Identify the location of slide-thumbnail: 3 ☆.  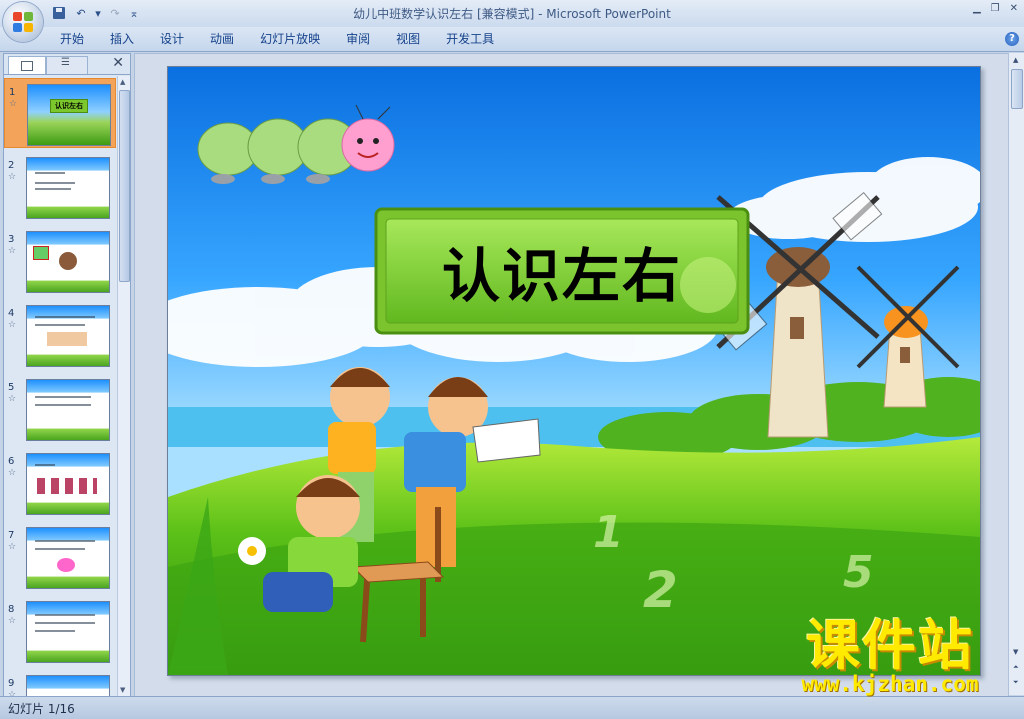
(60, 261).